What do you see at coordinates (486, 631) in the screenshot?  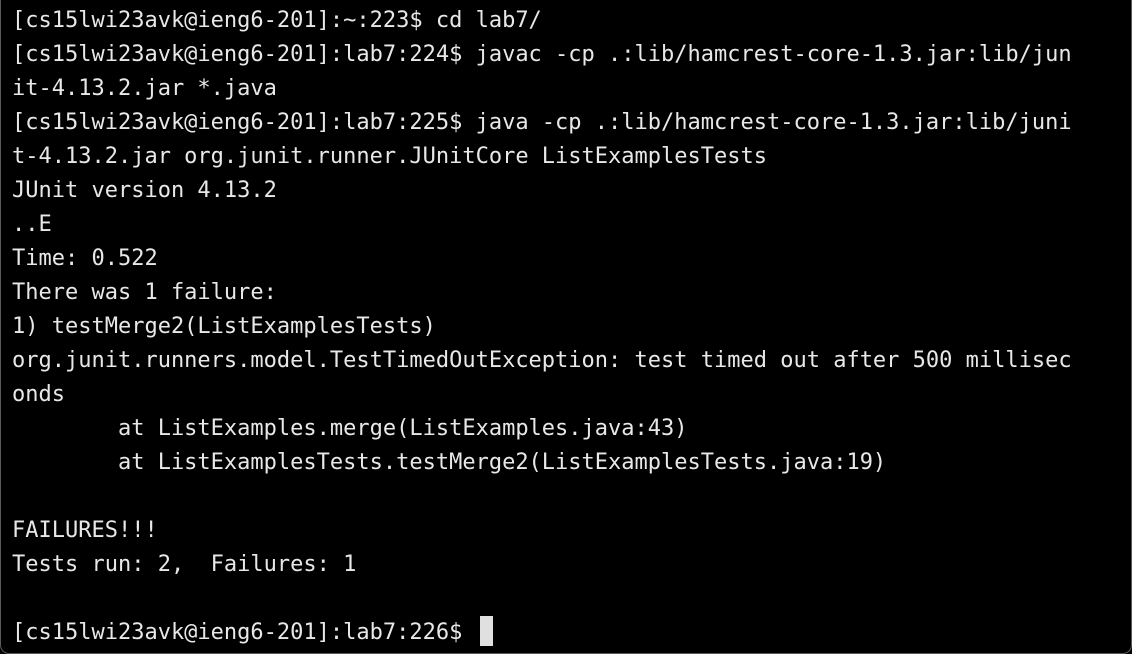 I see `text-cursor` at bounding box center [486, 631].